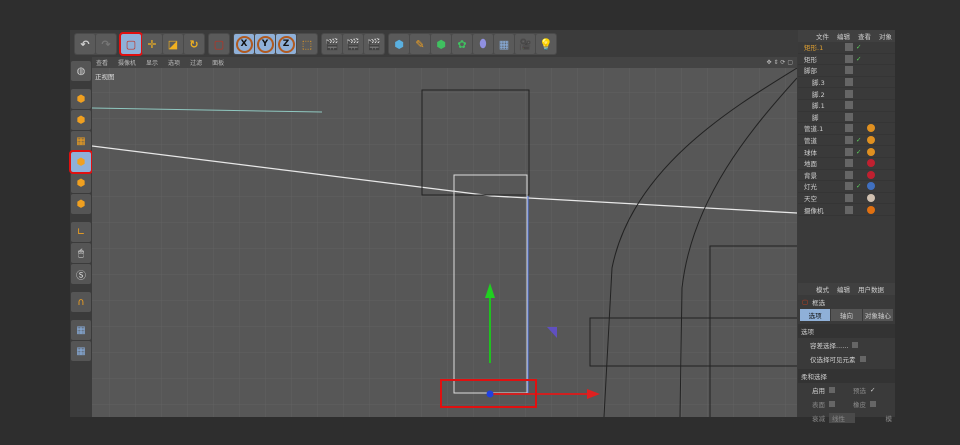  I want to click on object-row: 脚.3, so click(846, 83).